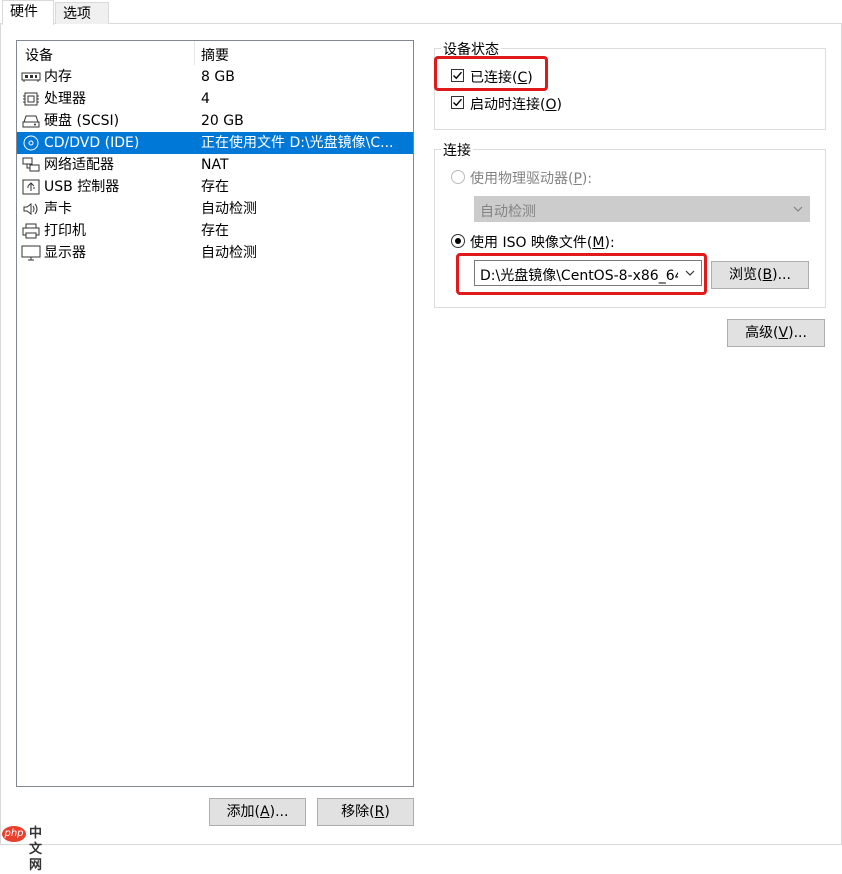 This screenshot has width=842, height=874. Describe the element at coordinates (36, 849) in the screenshot. I see `watermark-text: 中文网` at that location.